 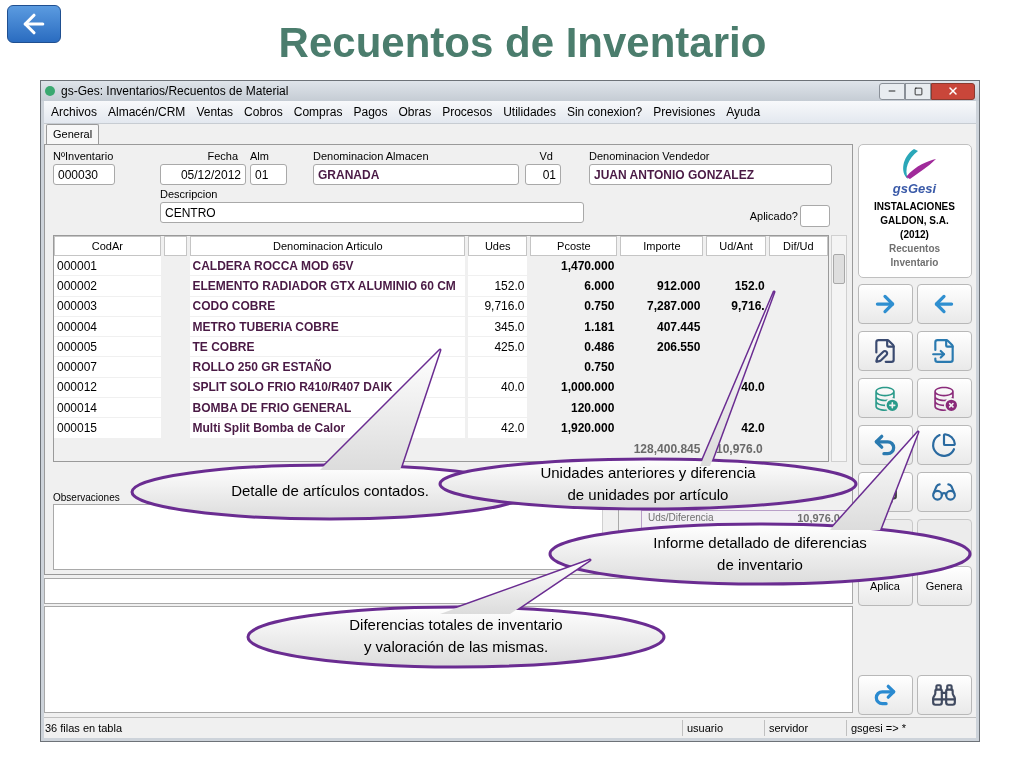 What do you see at coordinates (107, 246) in the screenshot?
I see `column-header: CodAr` at bounding box center [107, 246].